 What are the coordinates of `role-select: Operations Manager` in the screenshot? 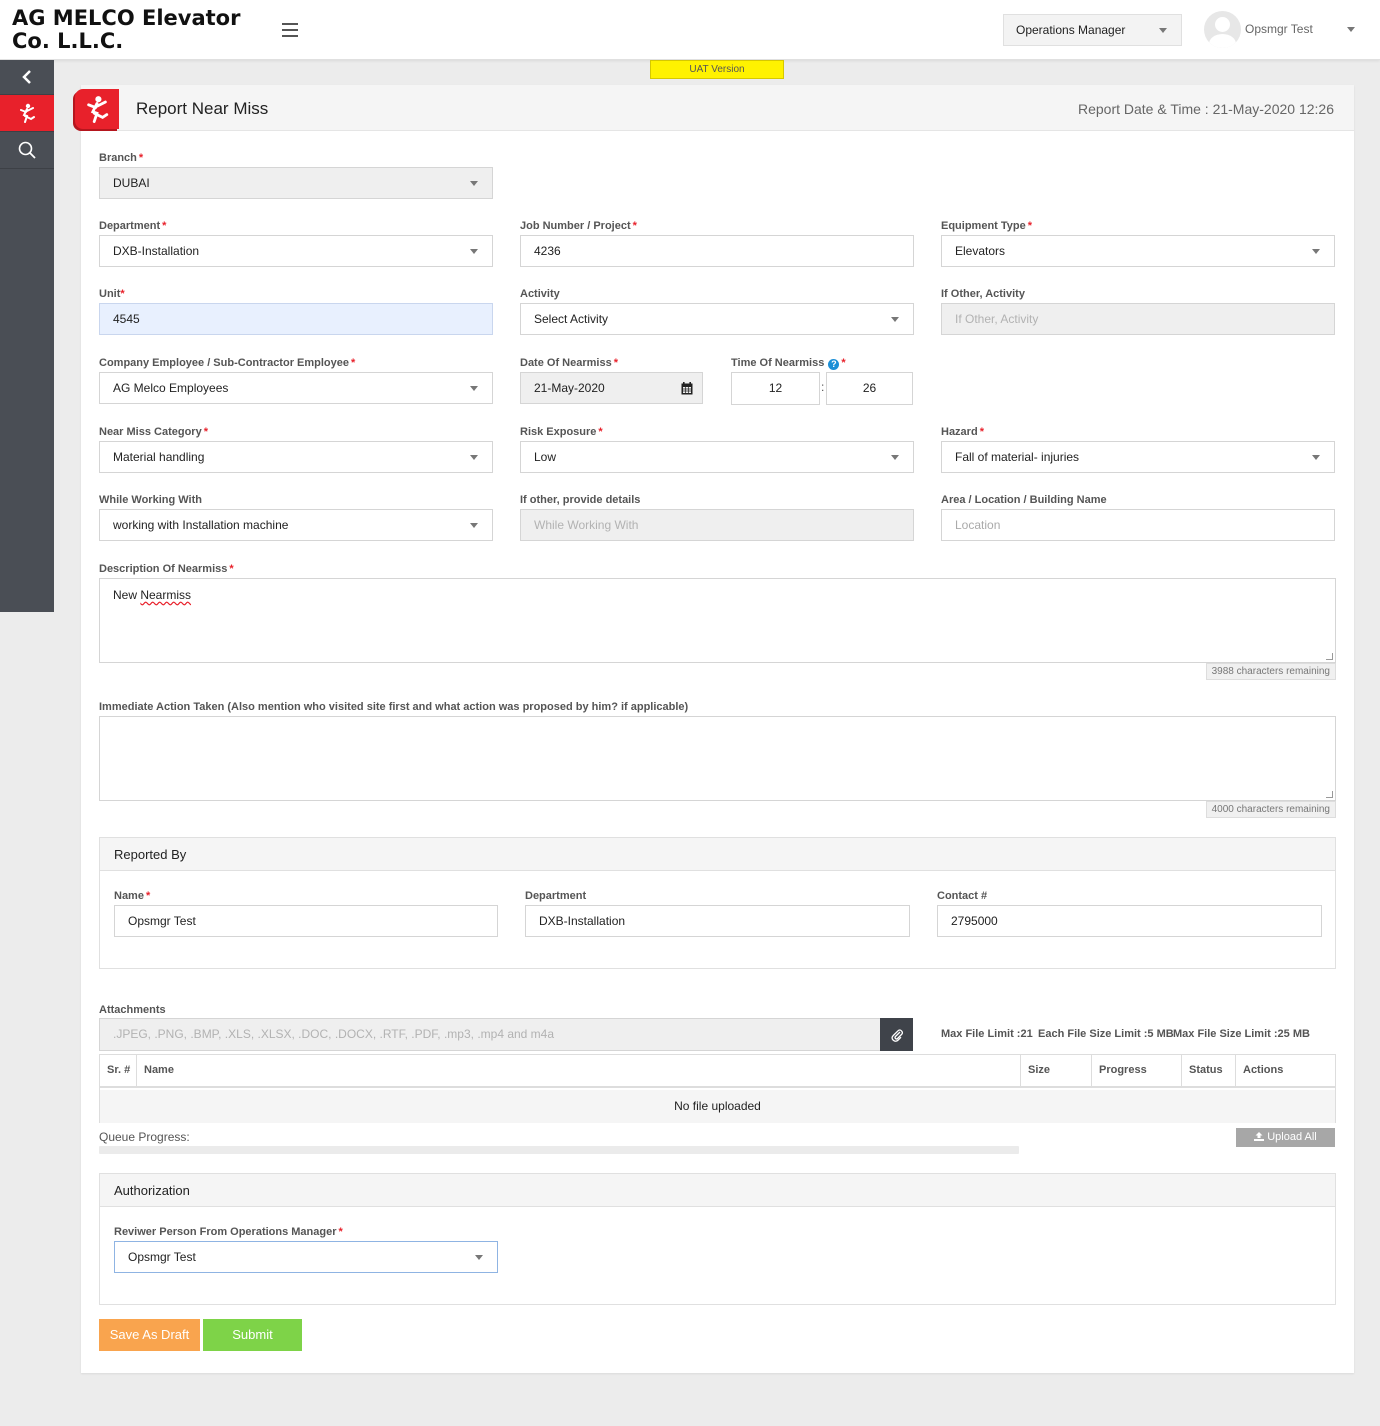 It's located at (1092, 30).